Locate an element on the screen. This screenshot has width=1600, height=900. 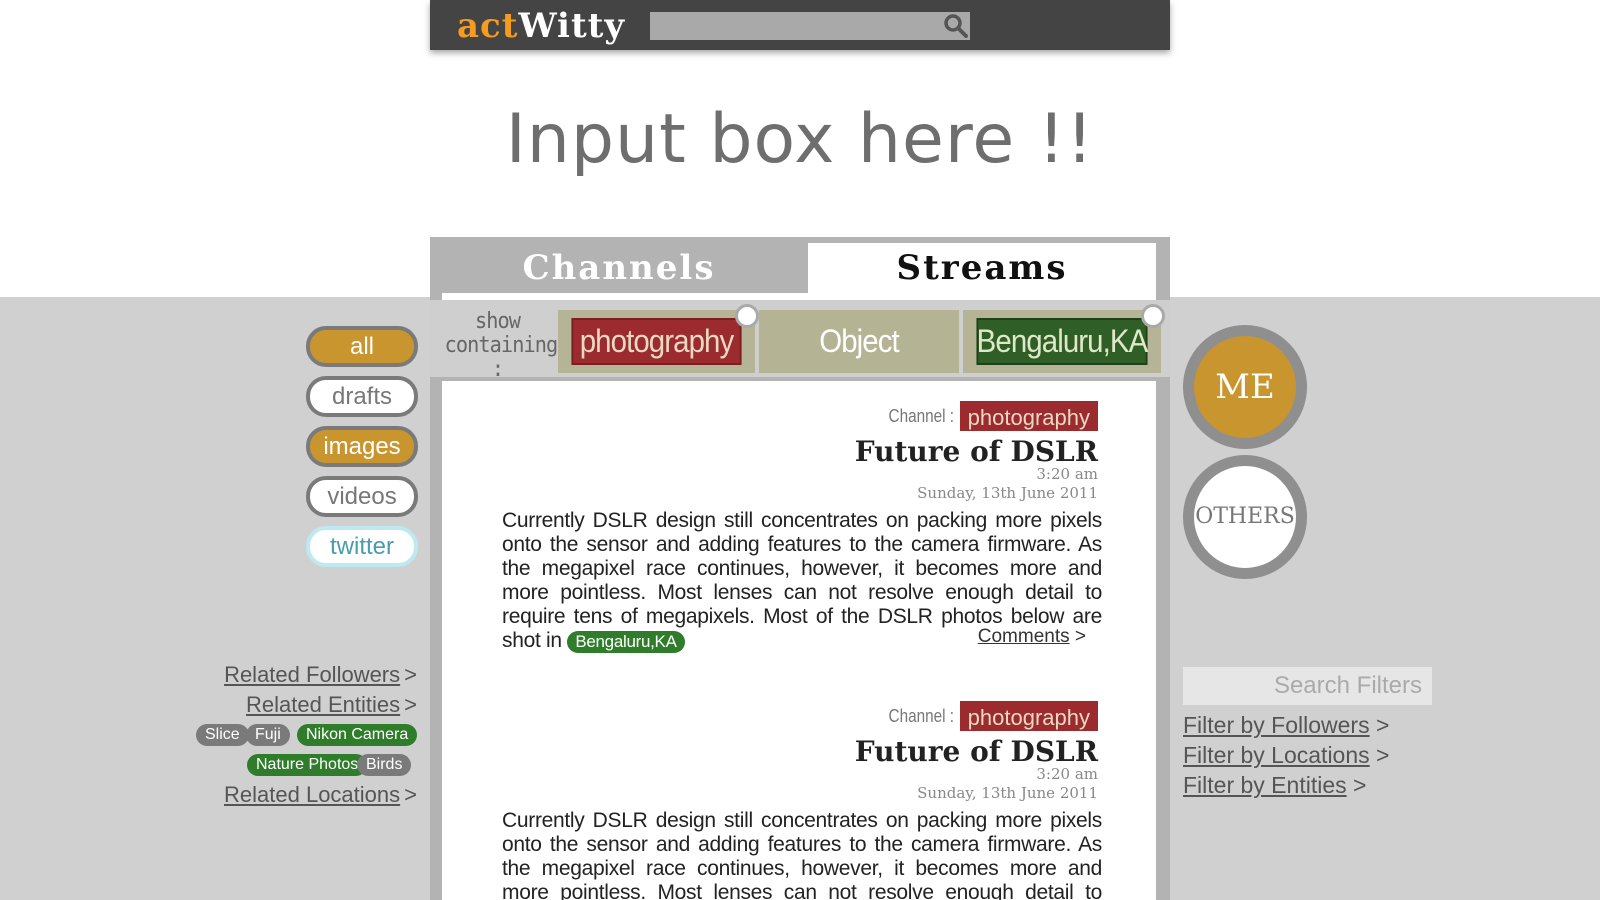
filter-images-button: images is located at coordinates (362, 446).